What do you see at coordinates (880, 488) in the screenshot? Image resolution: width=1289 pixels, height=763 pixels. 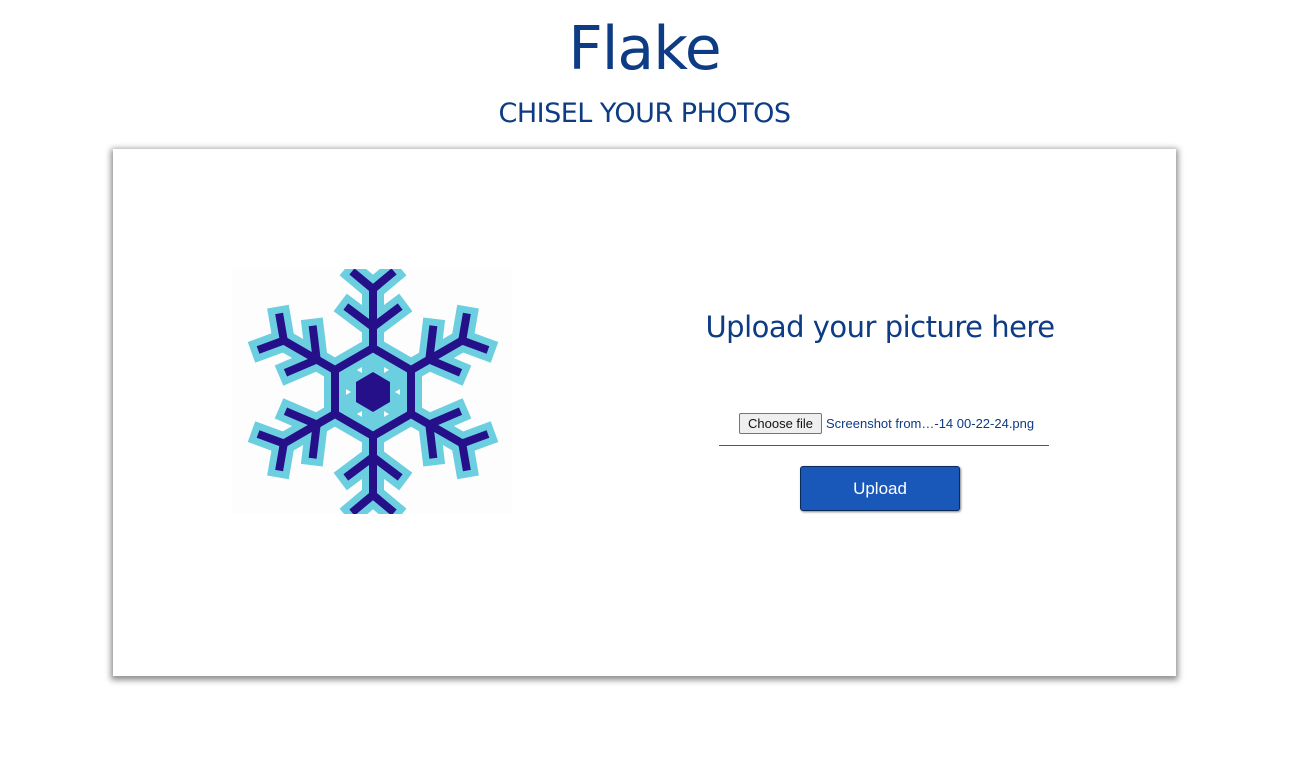 I see `upload-button: Upload` at bounding box center [880, 488].